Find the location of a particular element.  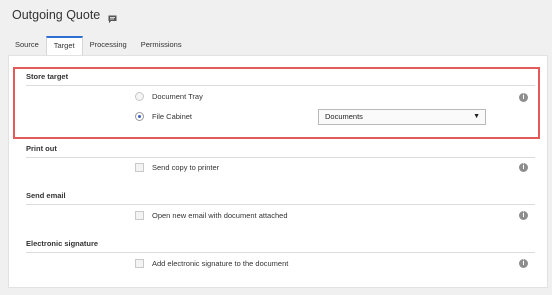

send-copy-printer-label: Send copy to printer is located at coordinates (186, 167).